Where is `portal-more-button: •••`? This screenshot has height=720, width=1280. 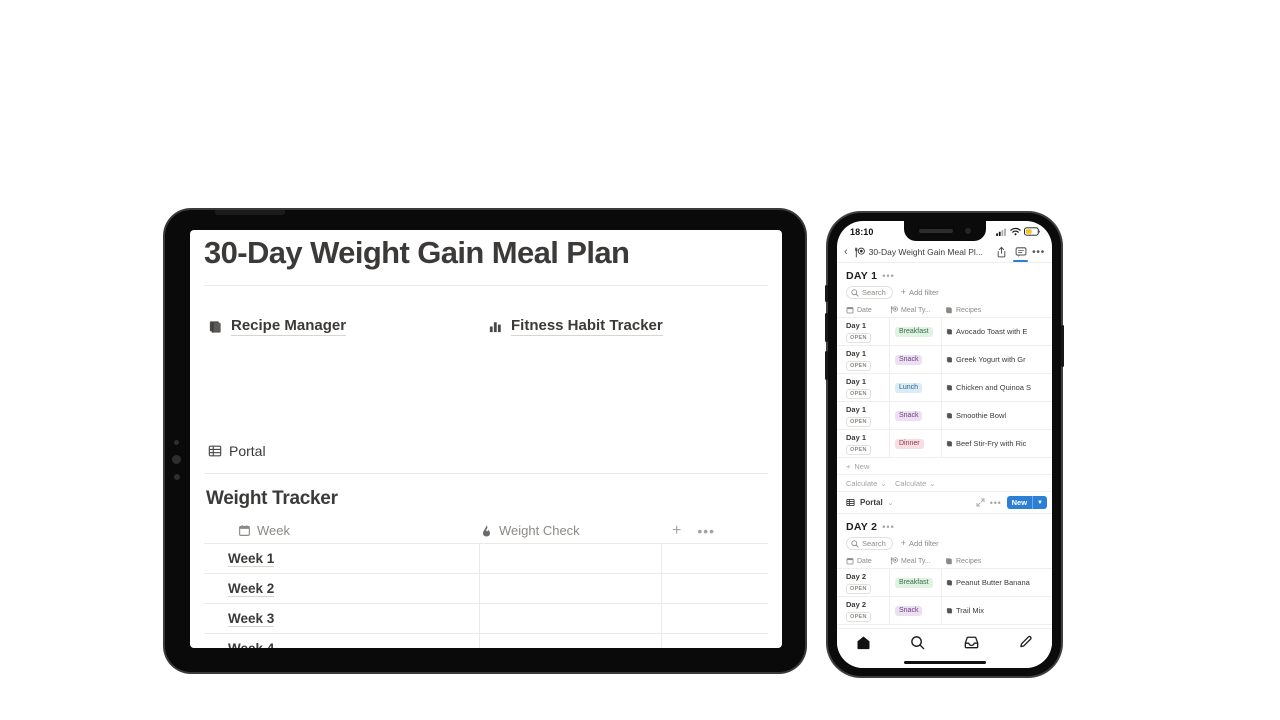 portal-more-button: ••• is located at coordinates (996, 503).